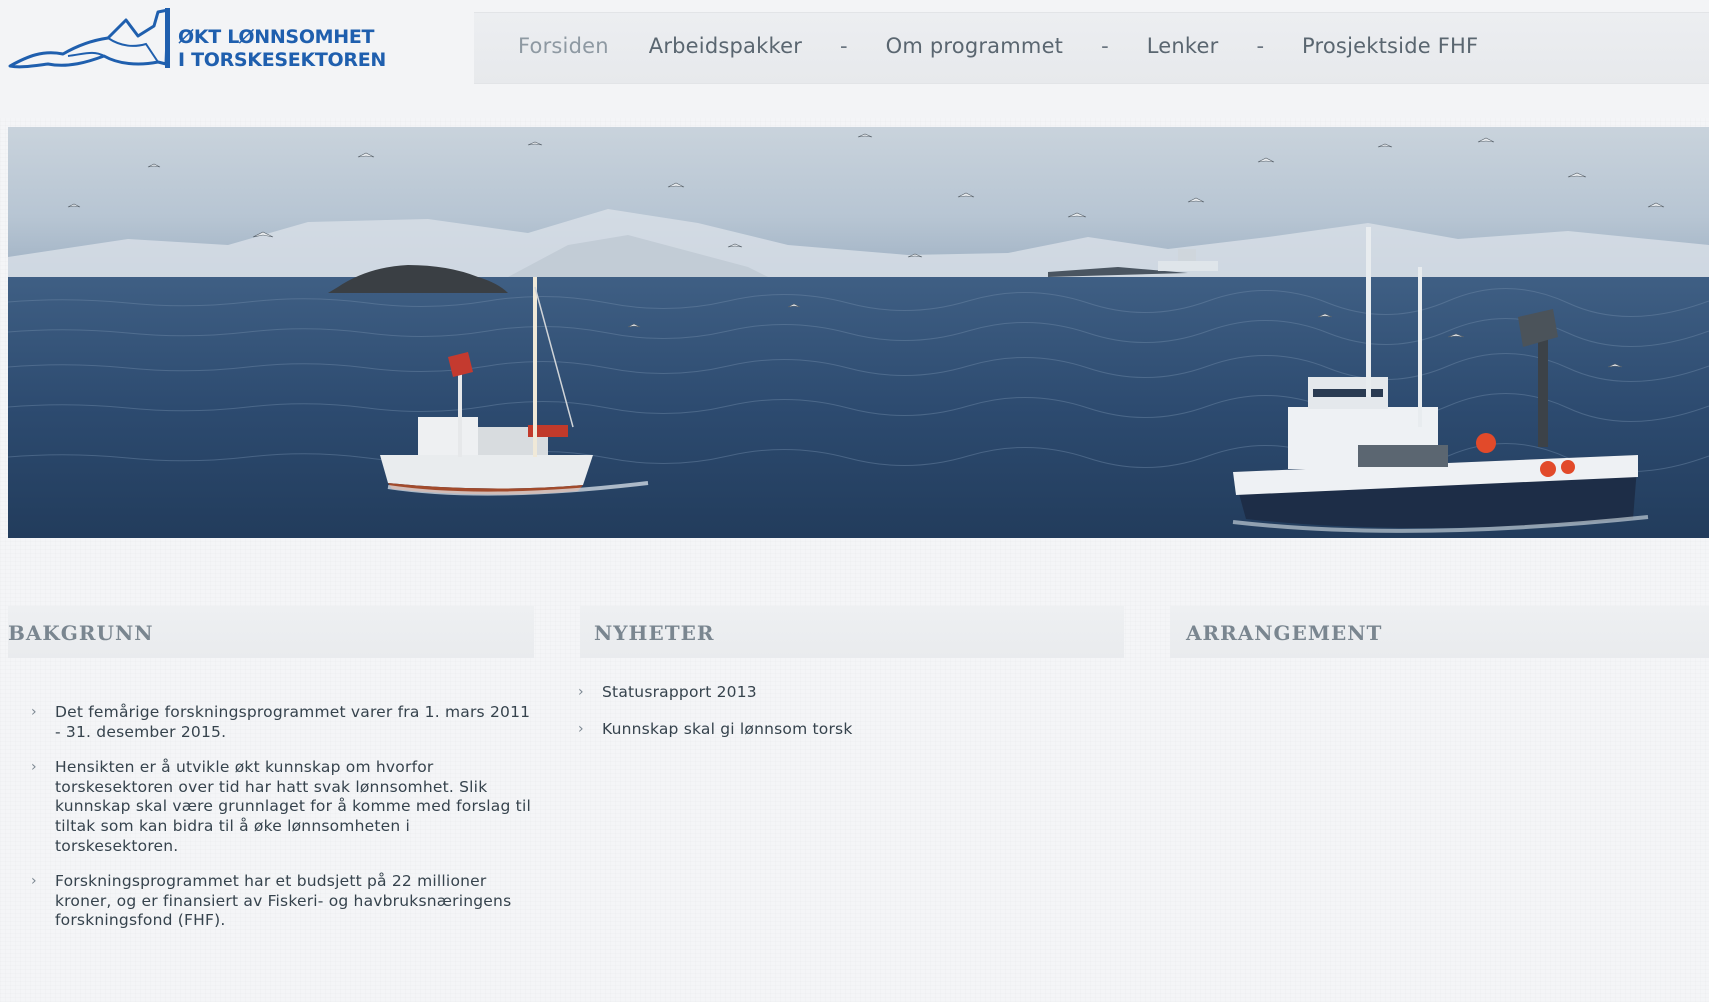 The height and width of the screenshot is (1002, 1709). I want to click on logo-line-2: I TORSKESEKTOREN, so click(282, 60).